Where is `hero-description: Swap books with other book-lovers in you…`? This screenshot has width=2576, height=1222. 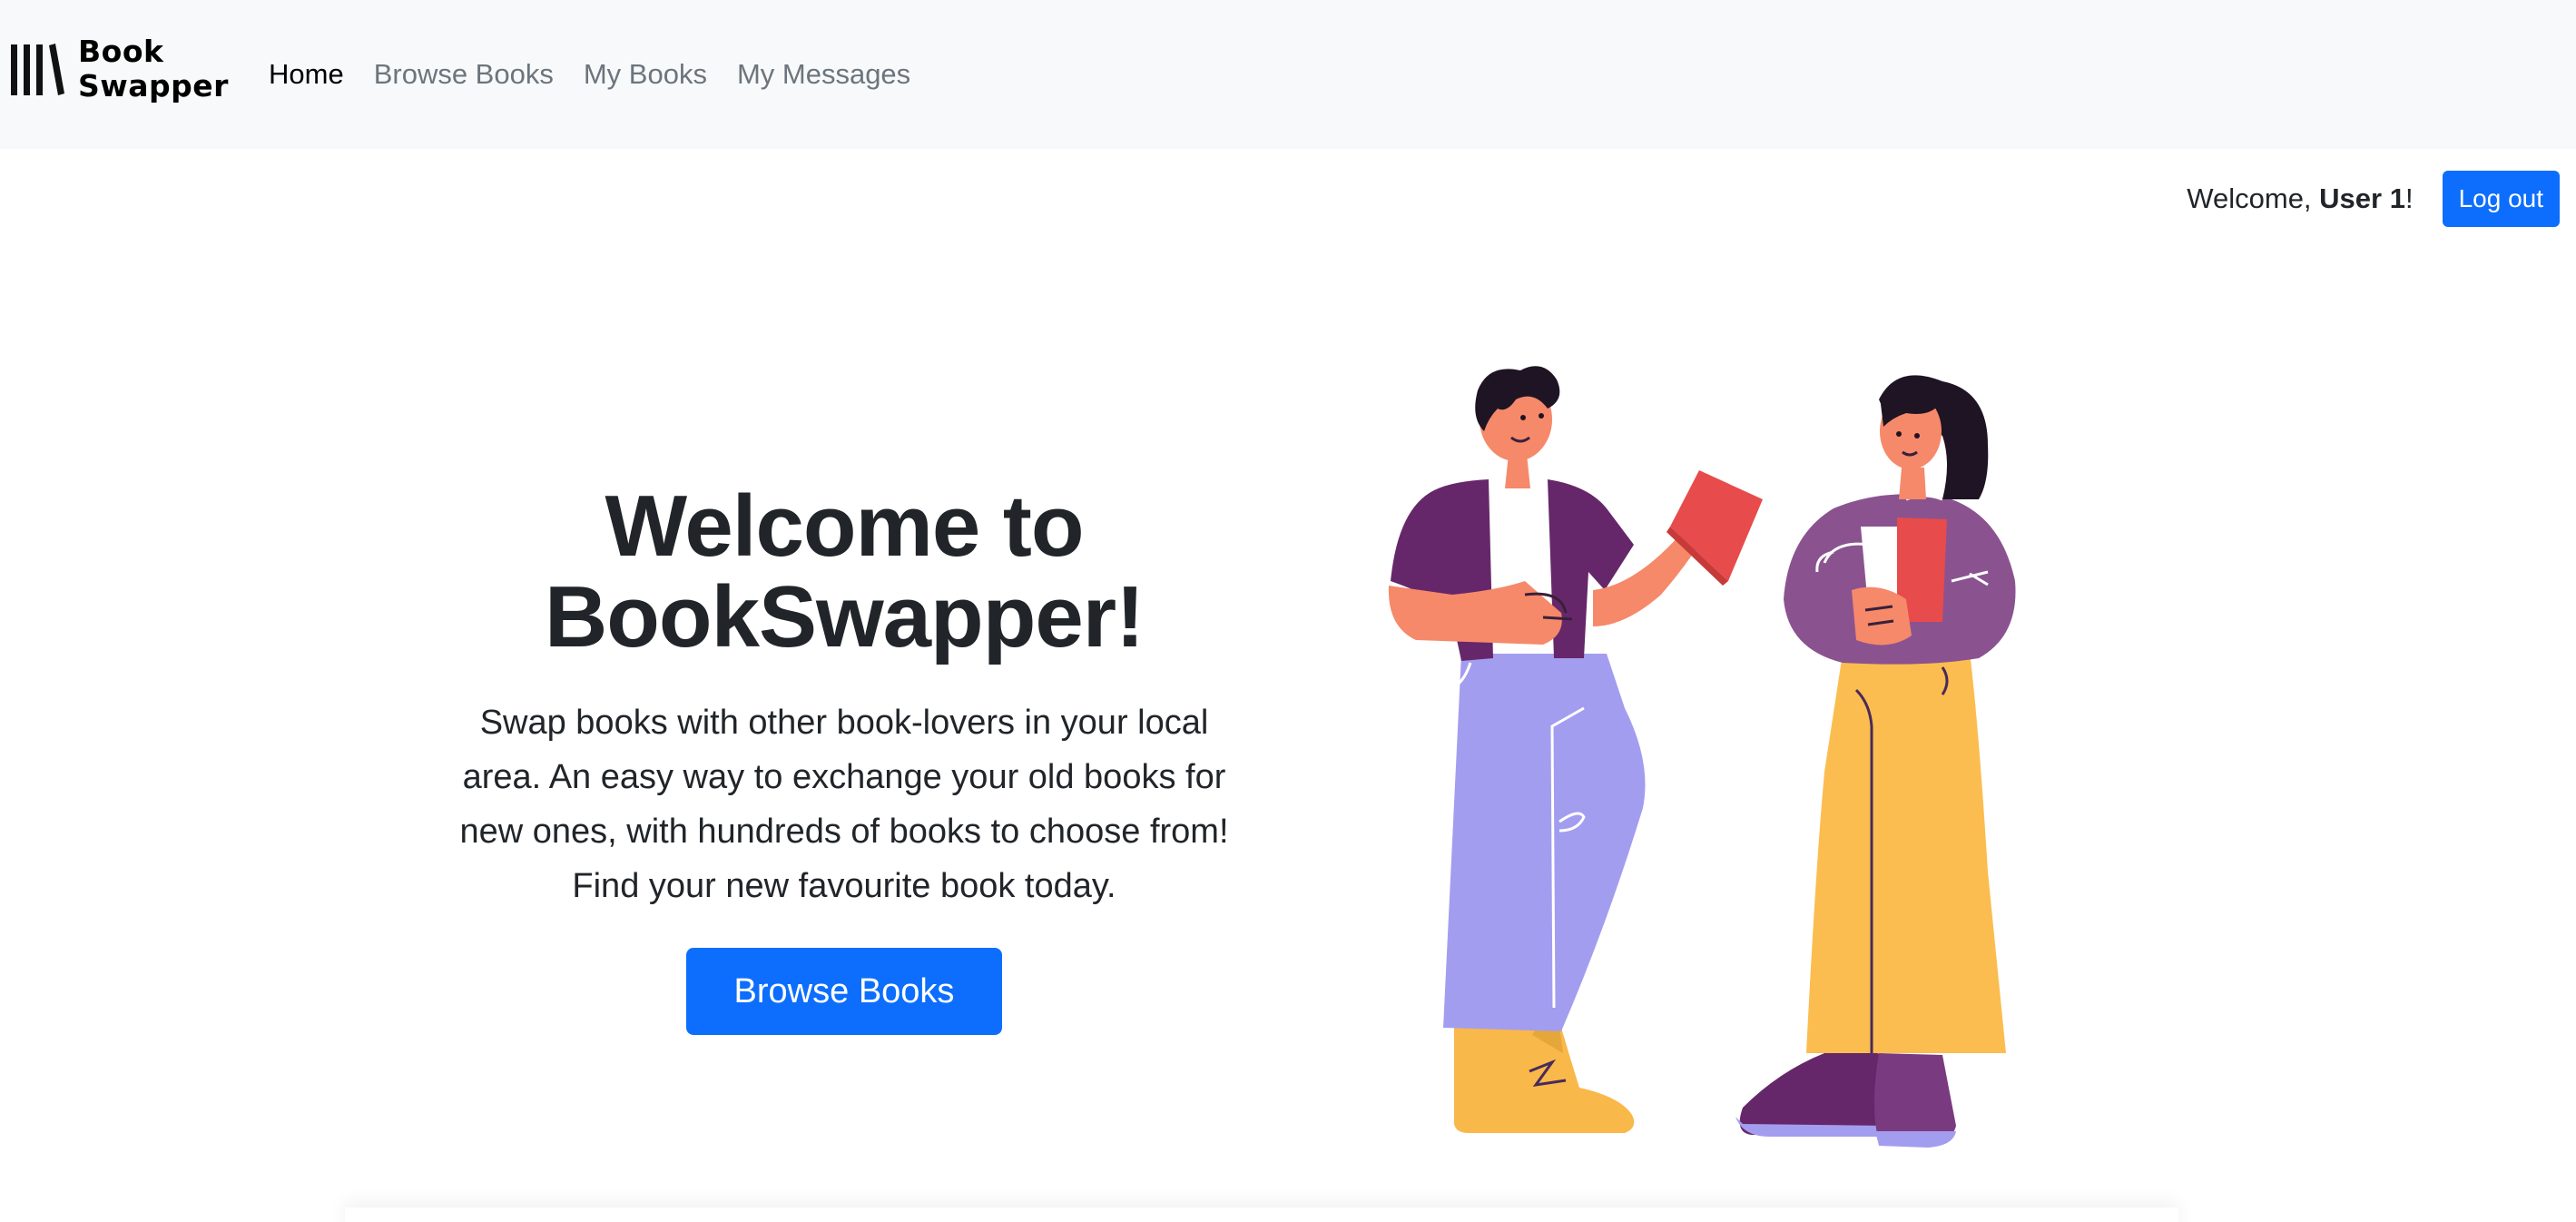 hero-description: Swap books with other book-lovers in you… is located at coordinates (844, 804).